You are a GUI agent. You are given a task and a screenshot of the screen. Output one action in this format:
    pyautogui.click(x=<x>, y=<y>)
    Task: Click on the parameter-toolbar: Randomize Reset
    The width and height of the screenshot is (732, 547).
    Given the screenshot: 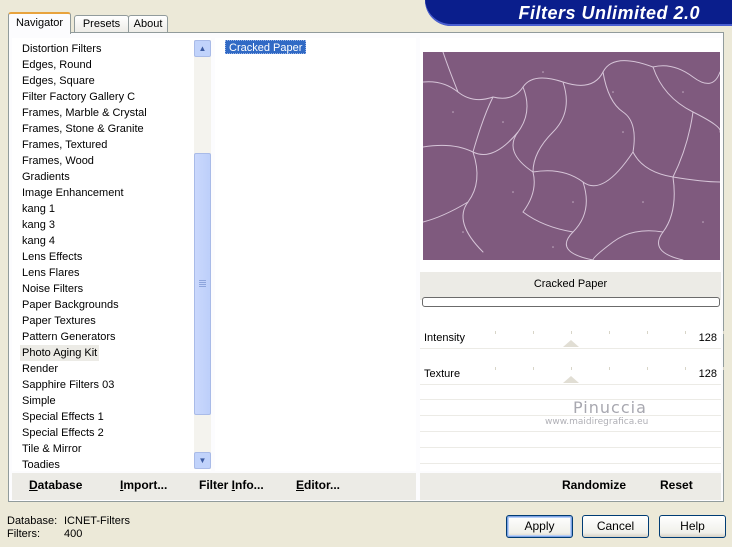 What is the action you would take?
    pyautogui.click(x=570, y=486)
    